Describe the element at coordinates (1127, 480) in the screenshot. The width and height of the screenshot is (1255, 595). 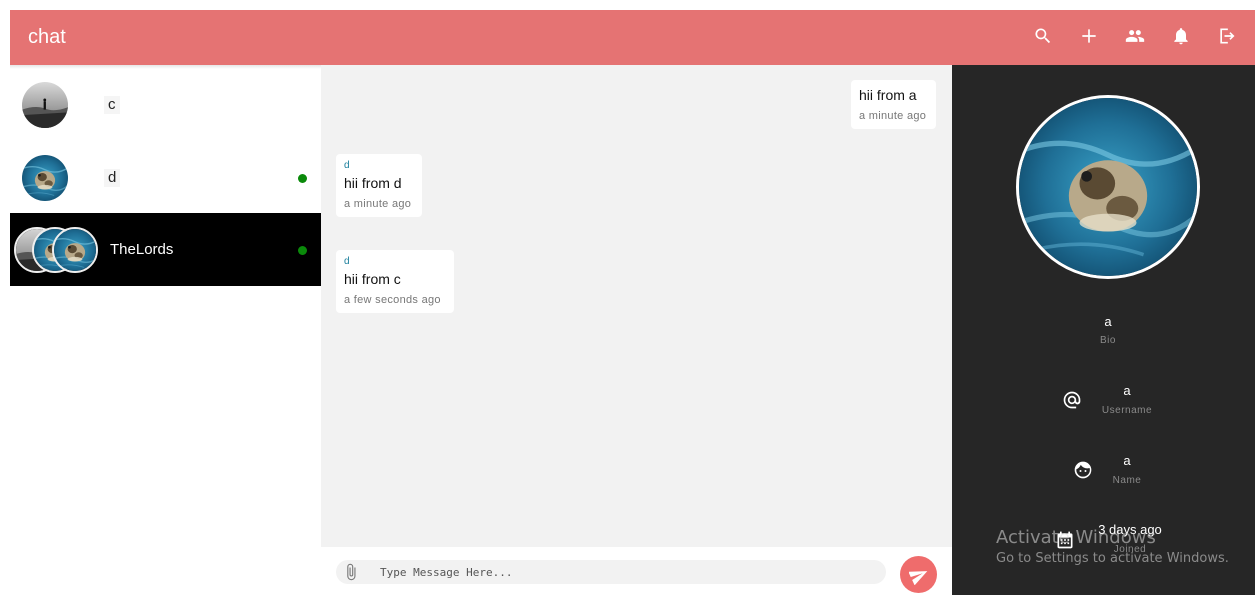
I see `name-label: Name` at that location.